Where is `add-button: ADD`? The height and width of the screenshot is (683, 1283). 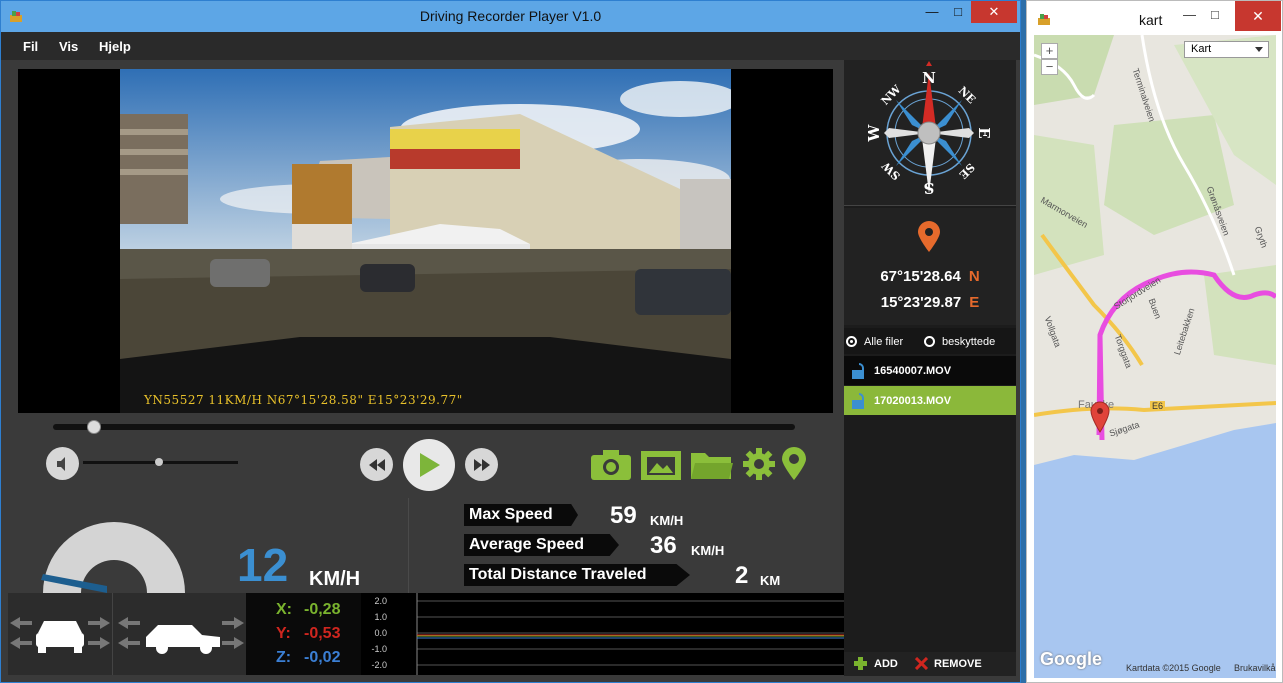 add-button: ADD is located at coordinates (886, 664).